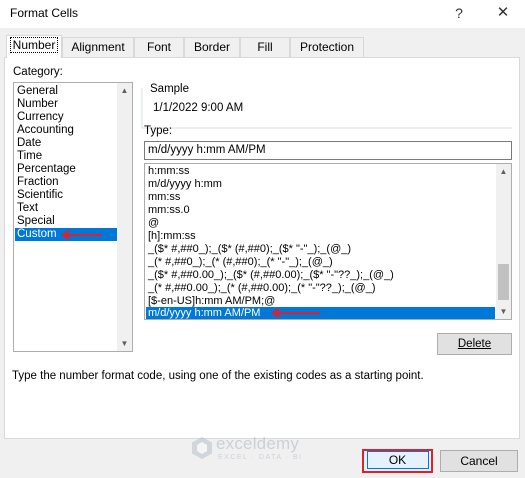 The width and height of the screenshot is (525, 478). Describe the element at coordinates (124, 217) in the screenshot. I see `category-scrollbar: ▲ ▼` at that location.